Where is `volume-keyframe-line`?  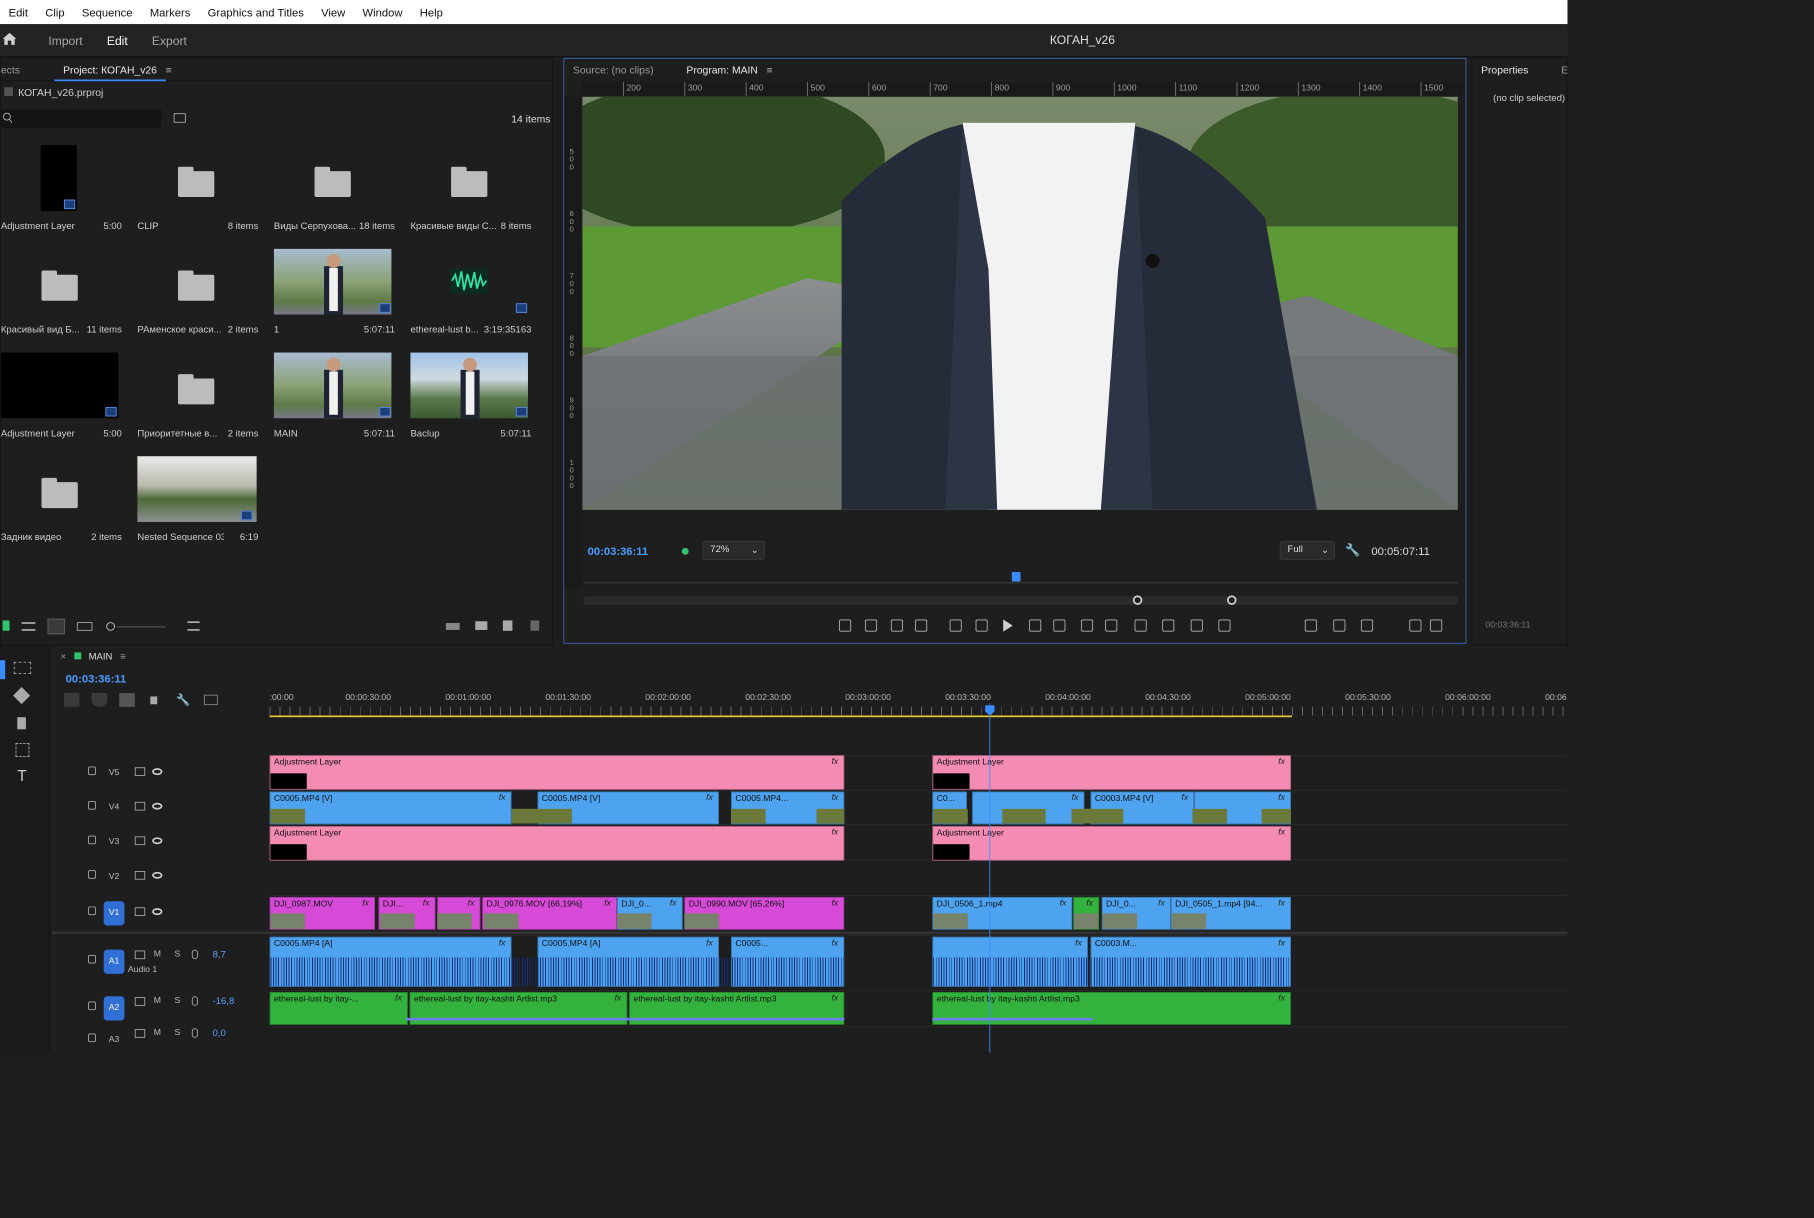 volume-keyframe-line is located at coordinates (625, 1019).